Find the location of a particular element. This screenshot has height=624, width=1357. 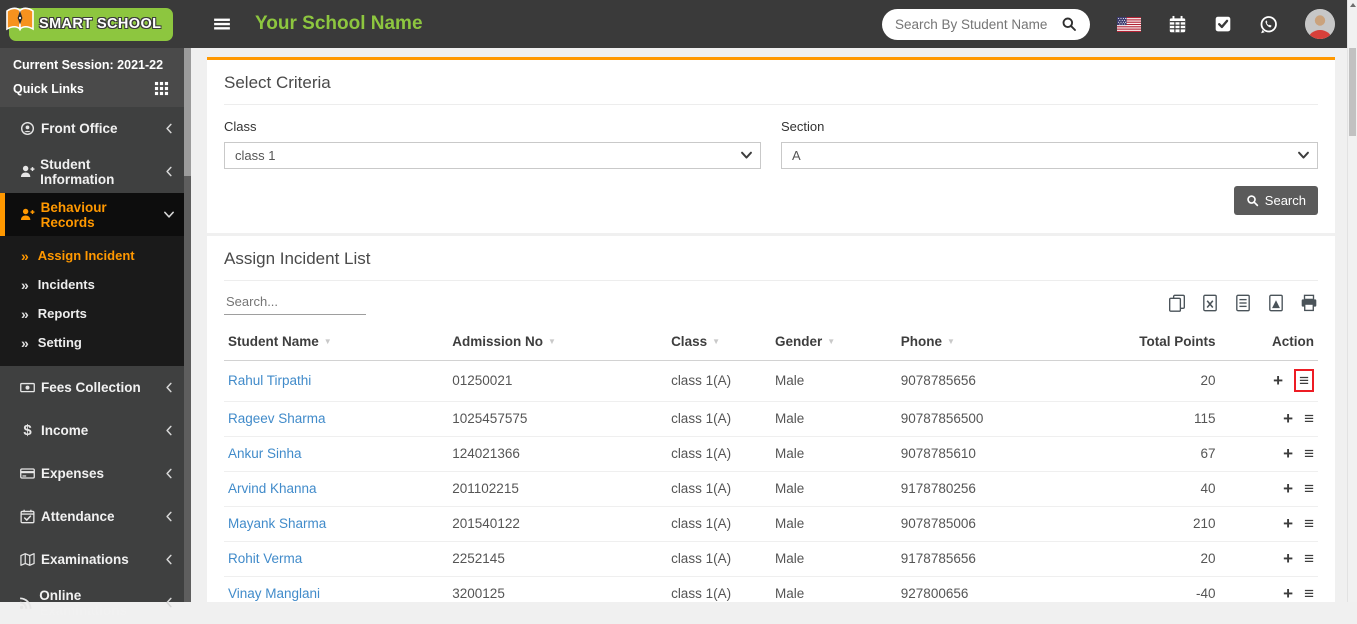

phone-cell: 9078785006 is located at coordinates (987, 524).